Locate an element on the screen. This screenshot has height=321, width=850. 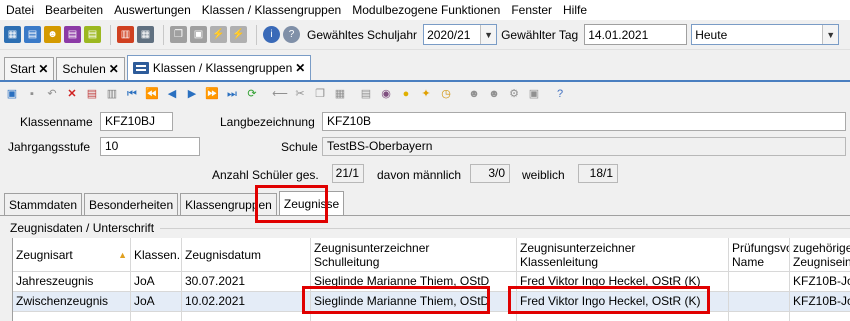
new-record-icon: ▣ is located at coordinates (12, 94).